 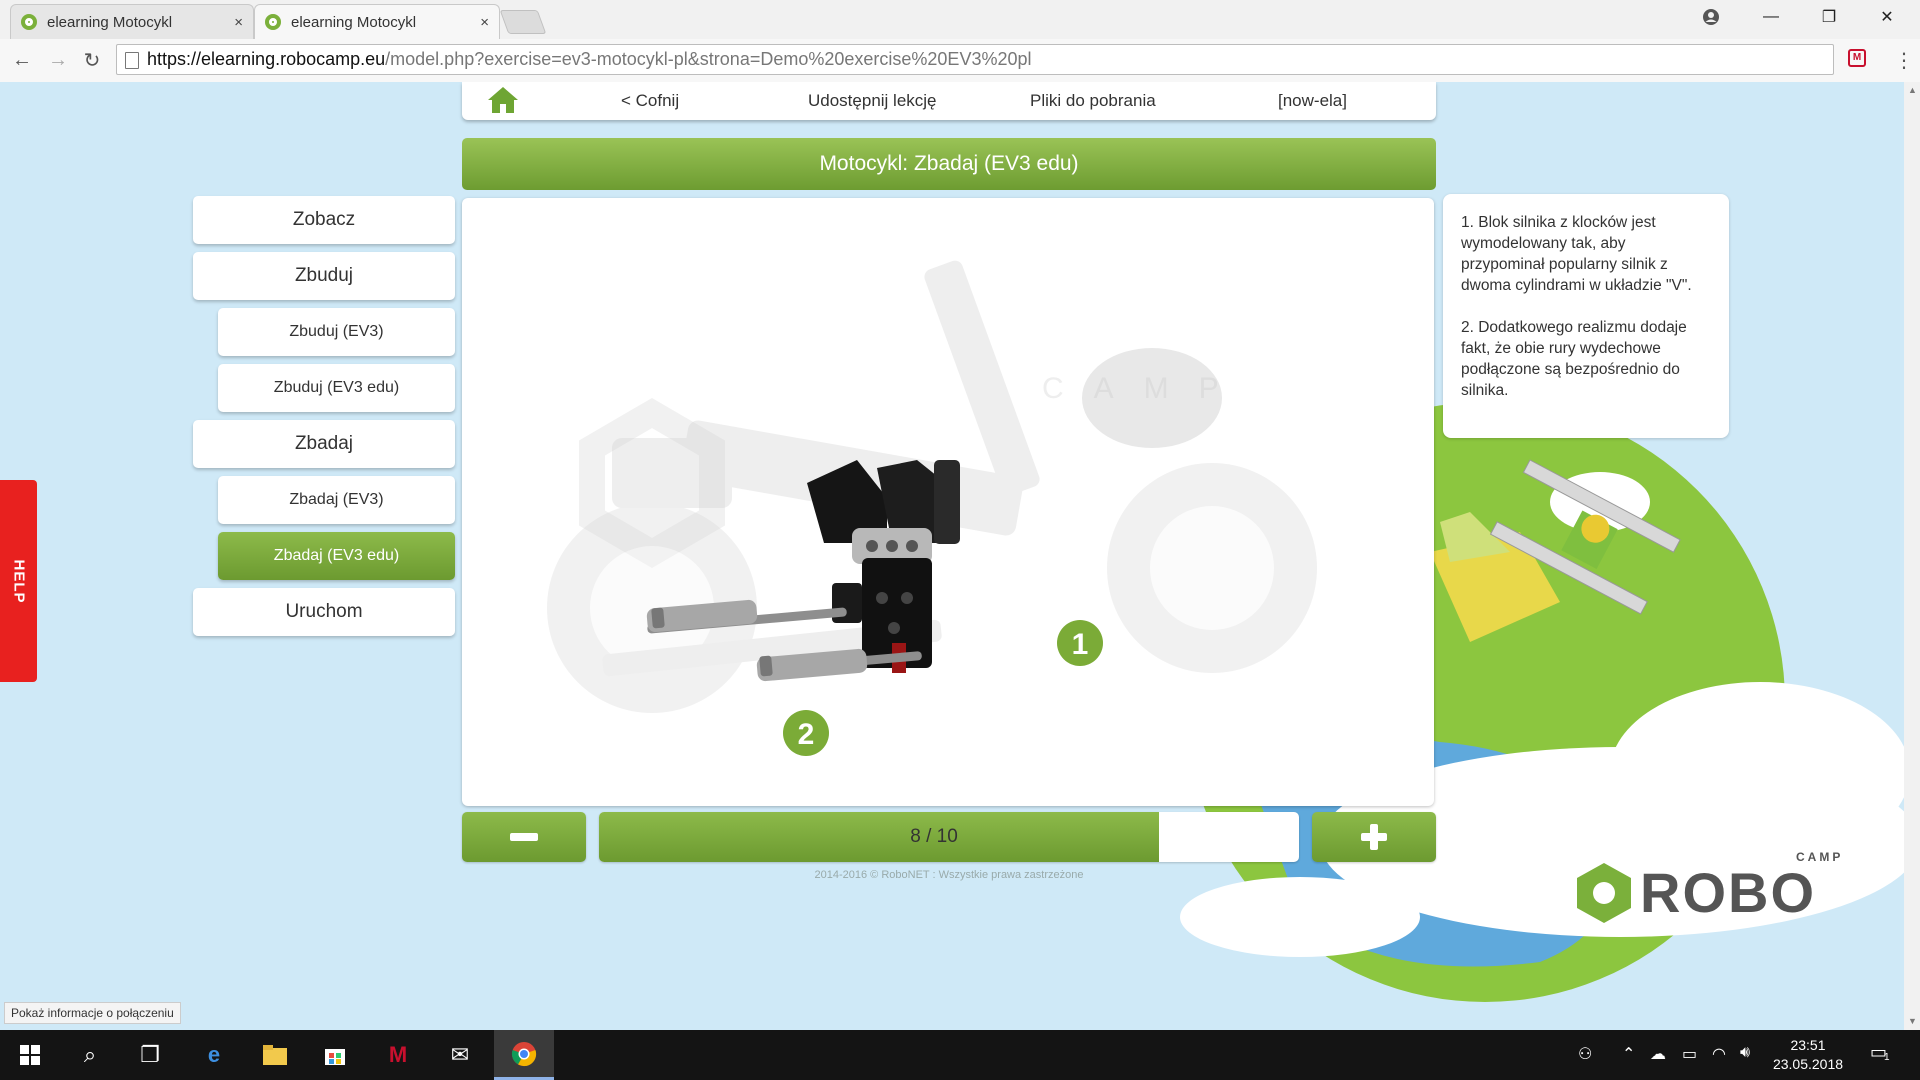 What do you see at coordinates (90, 1055) in the screenshot?
I see `search-icon: ⌕` at bounding box center [90, 1055].